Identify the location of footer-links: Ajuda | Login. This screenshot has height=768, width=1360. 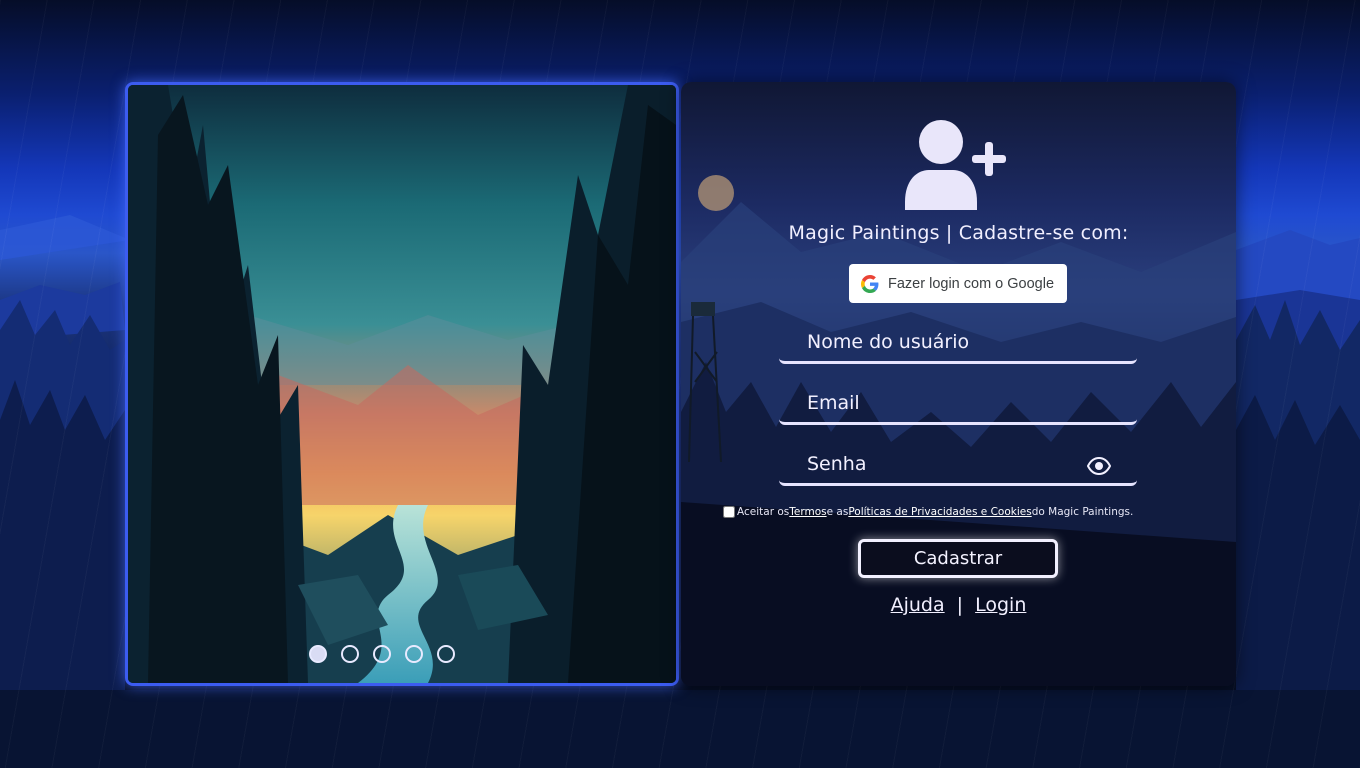
(958, 605).